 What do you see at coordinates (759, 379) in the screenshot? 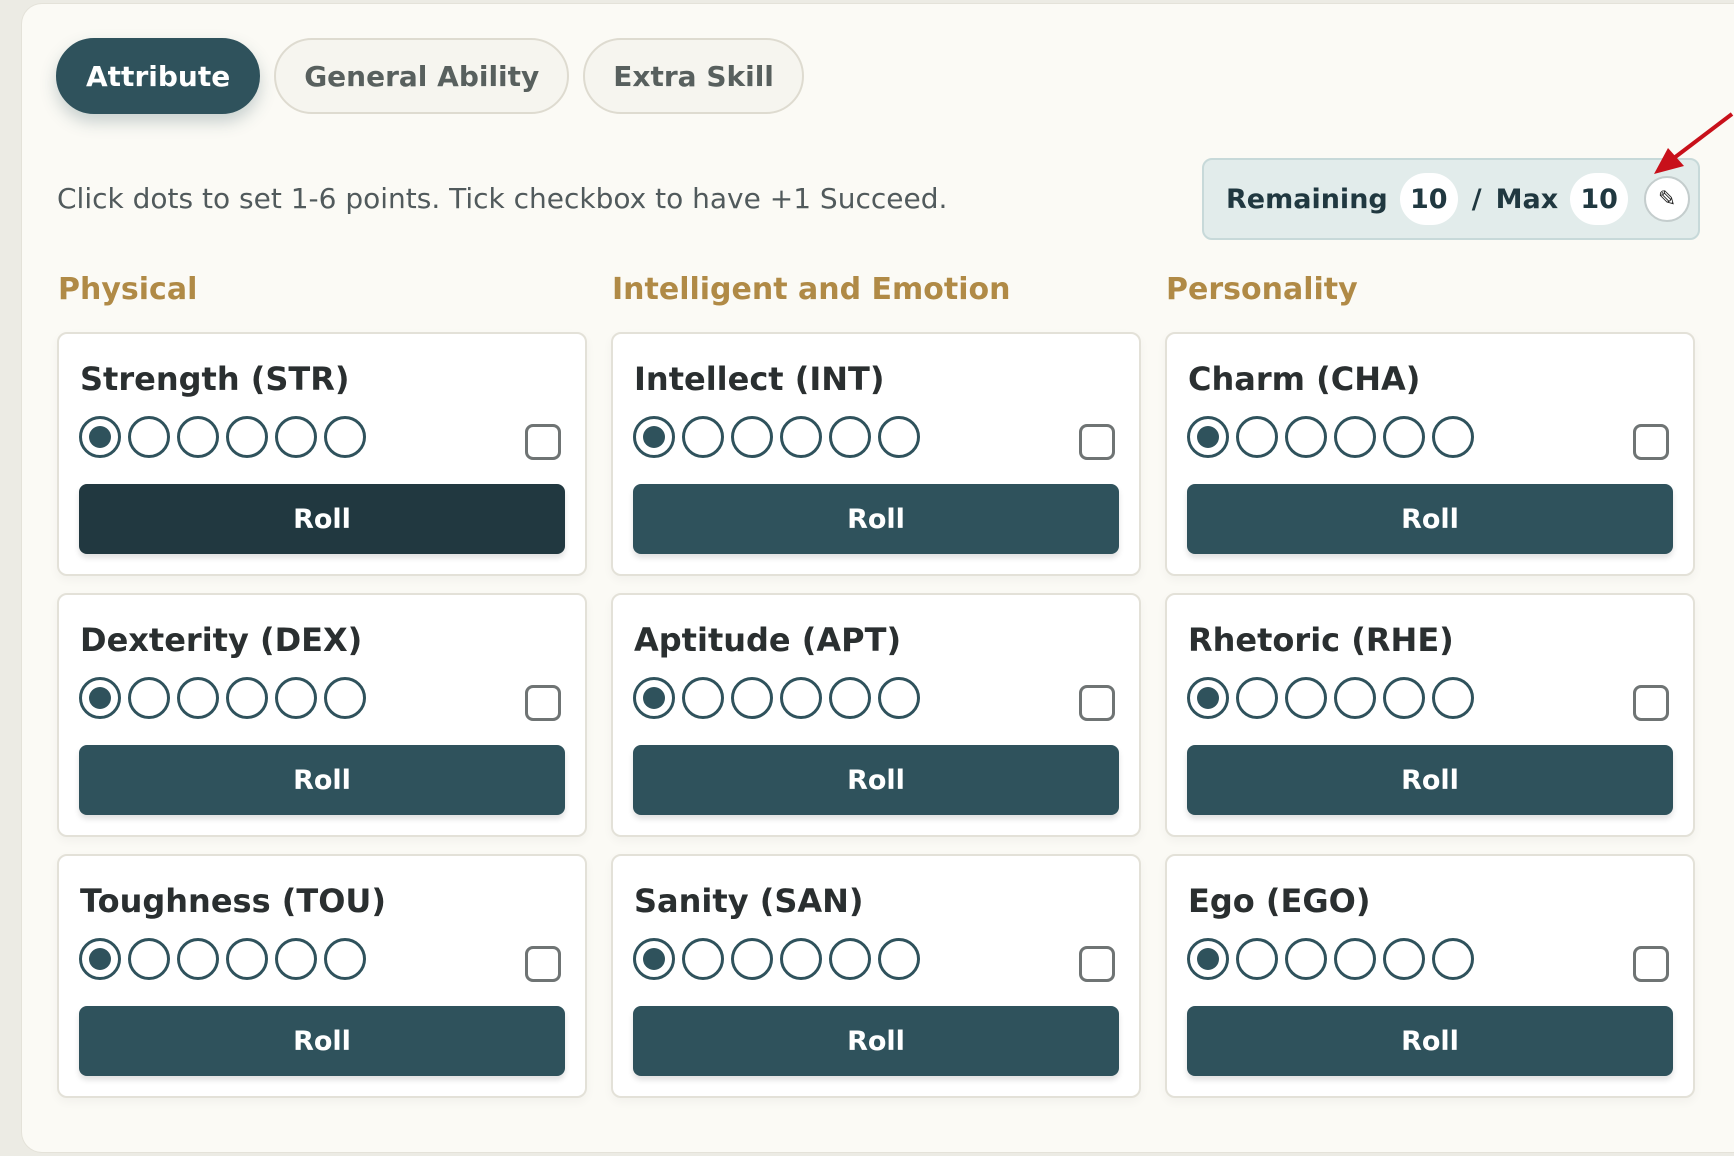
I see `attribute-name: Intellect (INT)` at bounding box center [759, 379].